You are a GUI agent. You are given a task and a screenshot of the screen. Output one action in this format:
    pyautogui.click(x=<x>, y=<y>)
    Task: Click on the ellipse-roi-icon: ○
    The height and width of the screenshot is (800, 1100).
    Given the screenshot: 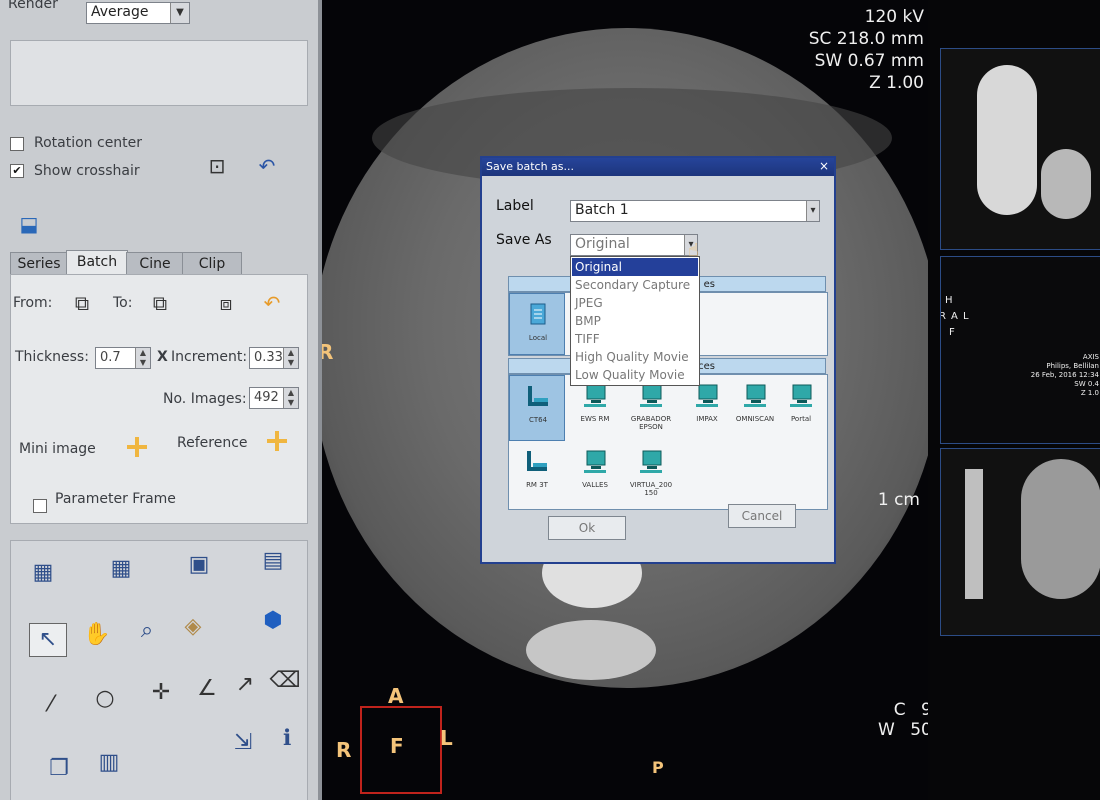 What is the action you would take?
    pyautogui.click(x=105, y=699)
    